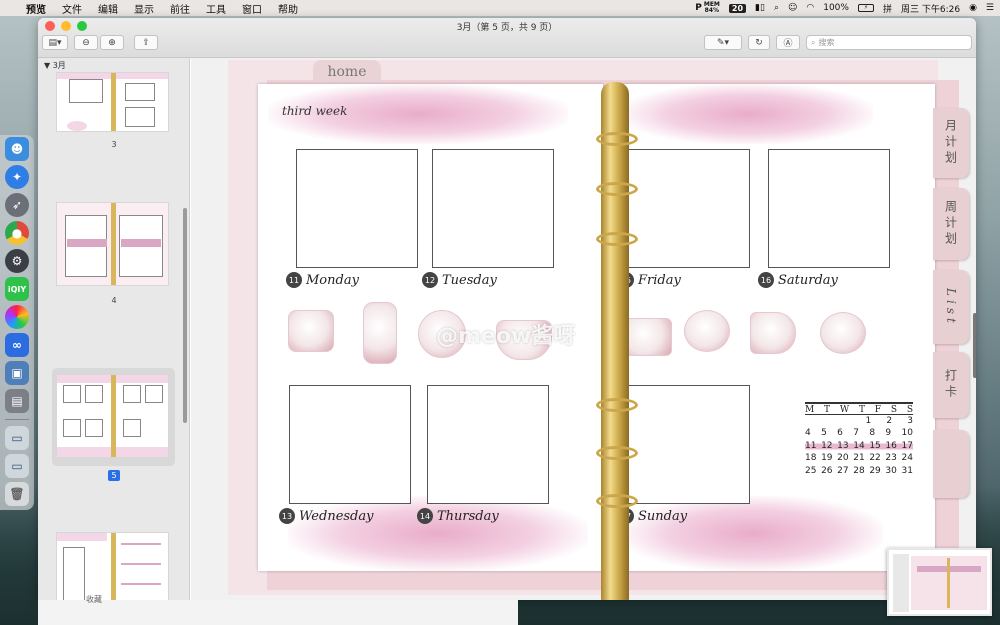  I want to click on calendar-week: 25 26 27 28 29 30 31, so click(859, 470).